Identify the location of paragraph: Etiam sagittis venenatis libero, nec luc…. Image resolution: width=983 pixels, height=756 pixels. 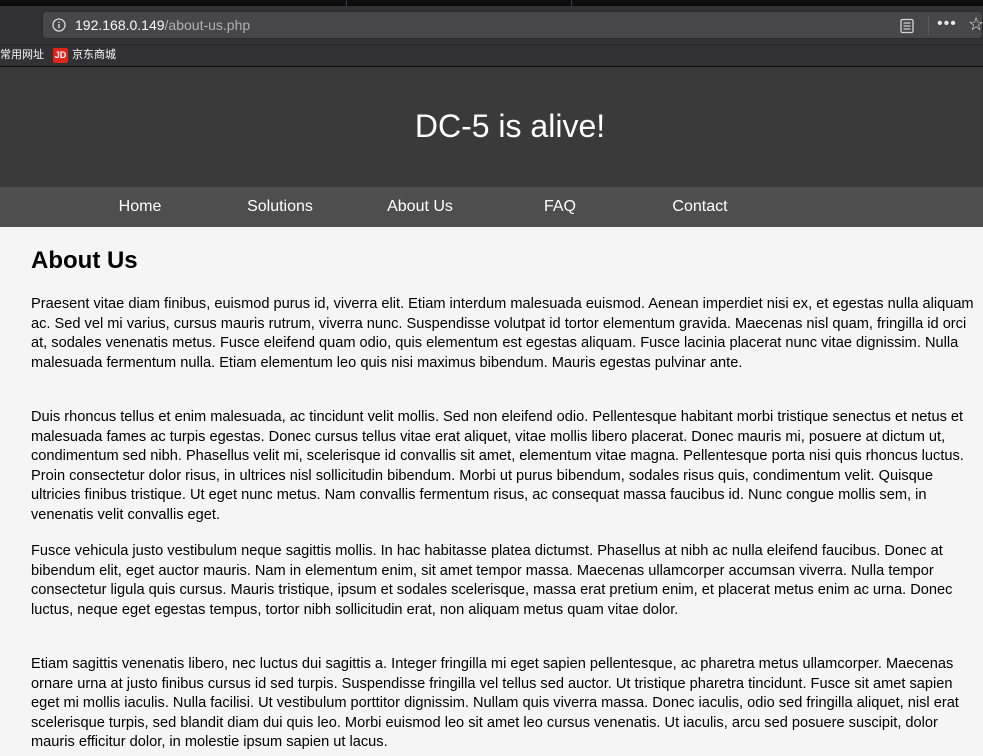
(495, 703).